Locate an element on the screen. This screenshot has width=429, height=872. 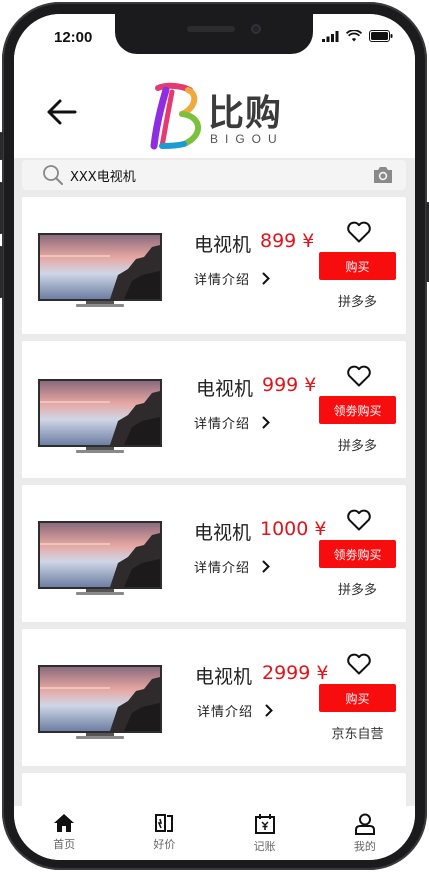
signal-icon is located at coordinates (330, 36).